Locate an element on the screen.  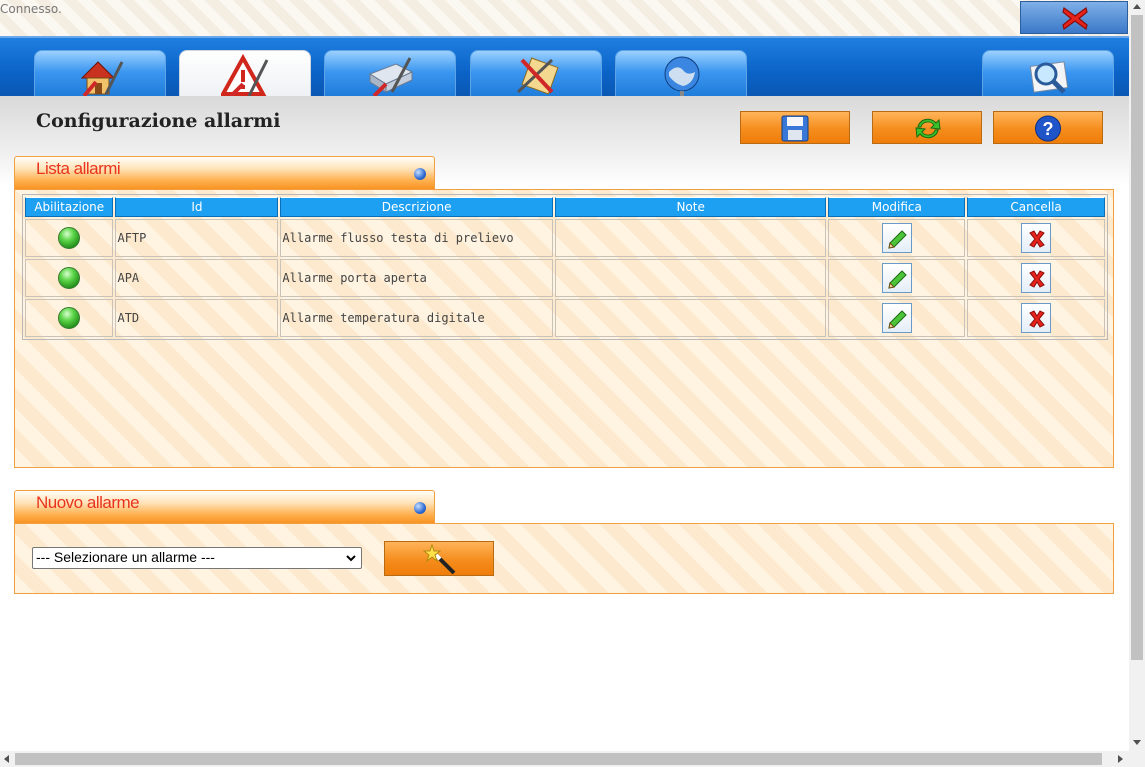
floppy-icon is located at coordinates (795, 128).